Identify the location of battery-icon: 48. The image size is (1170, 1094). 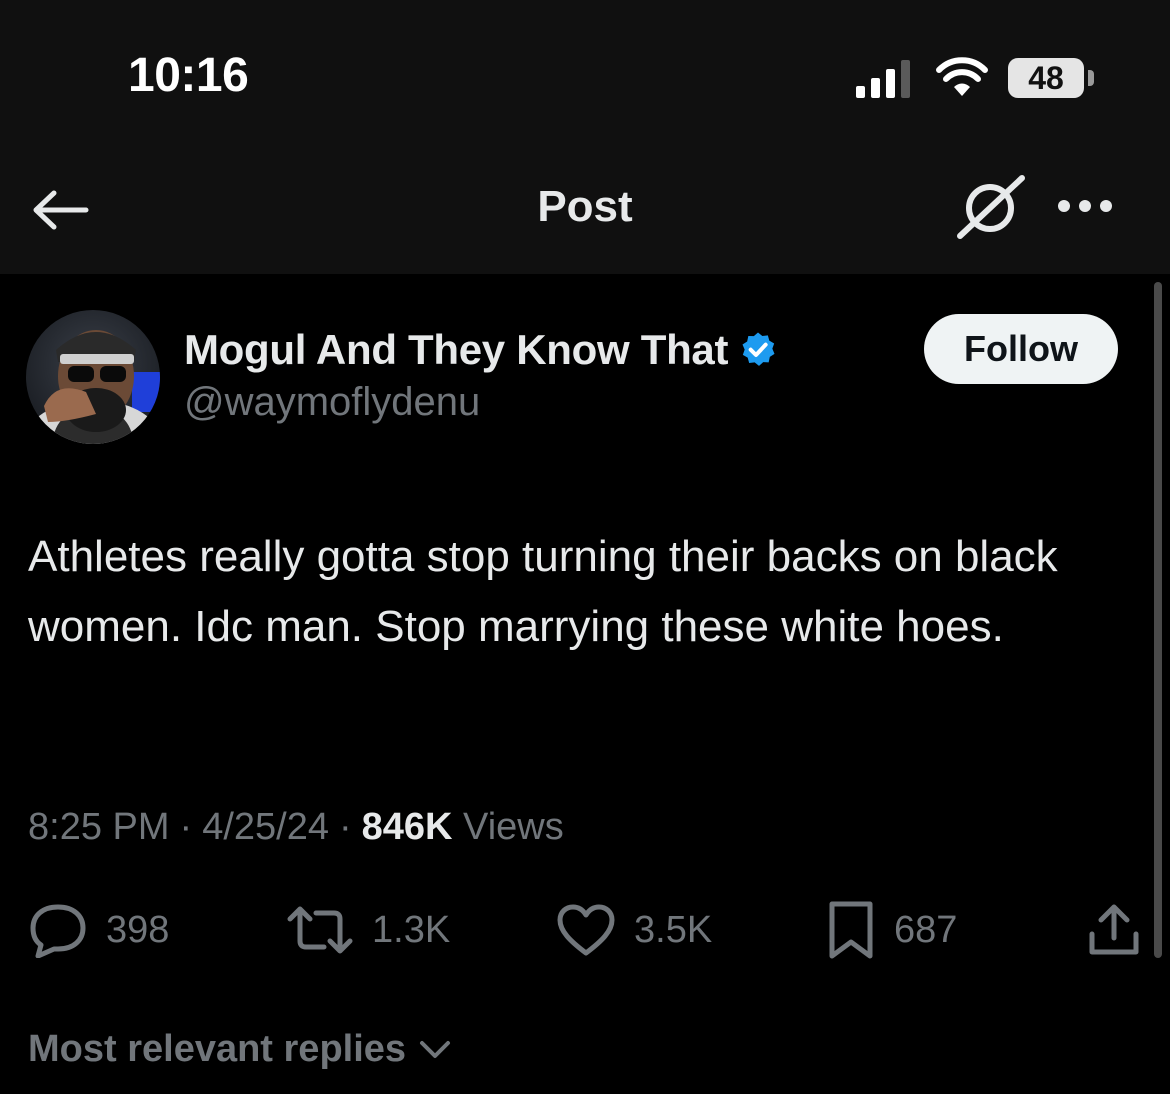
(1046, 78).